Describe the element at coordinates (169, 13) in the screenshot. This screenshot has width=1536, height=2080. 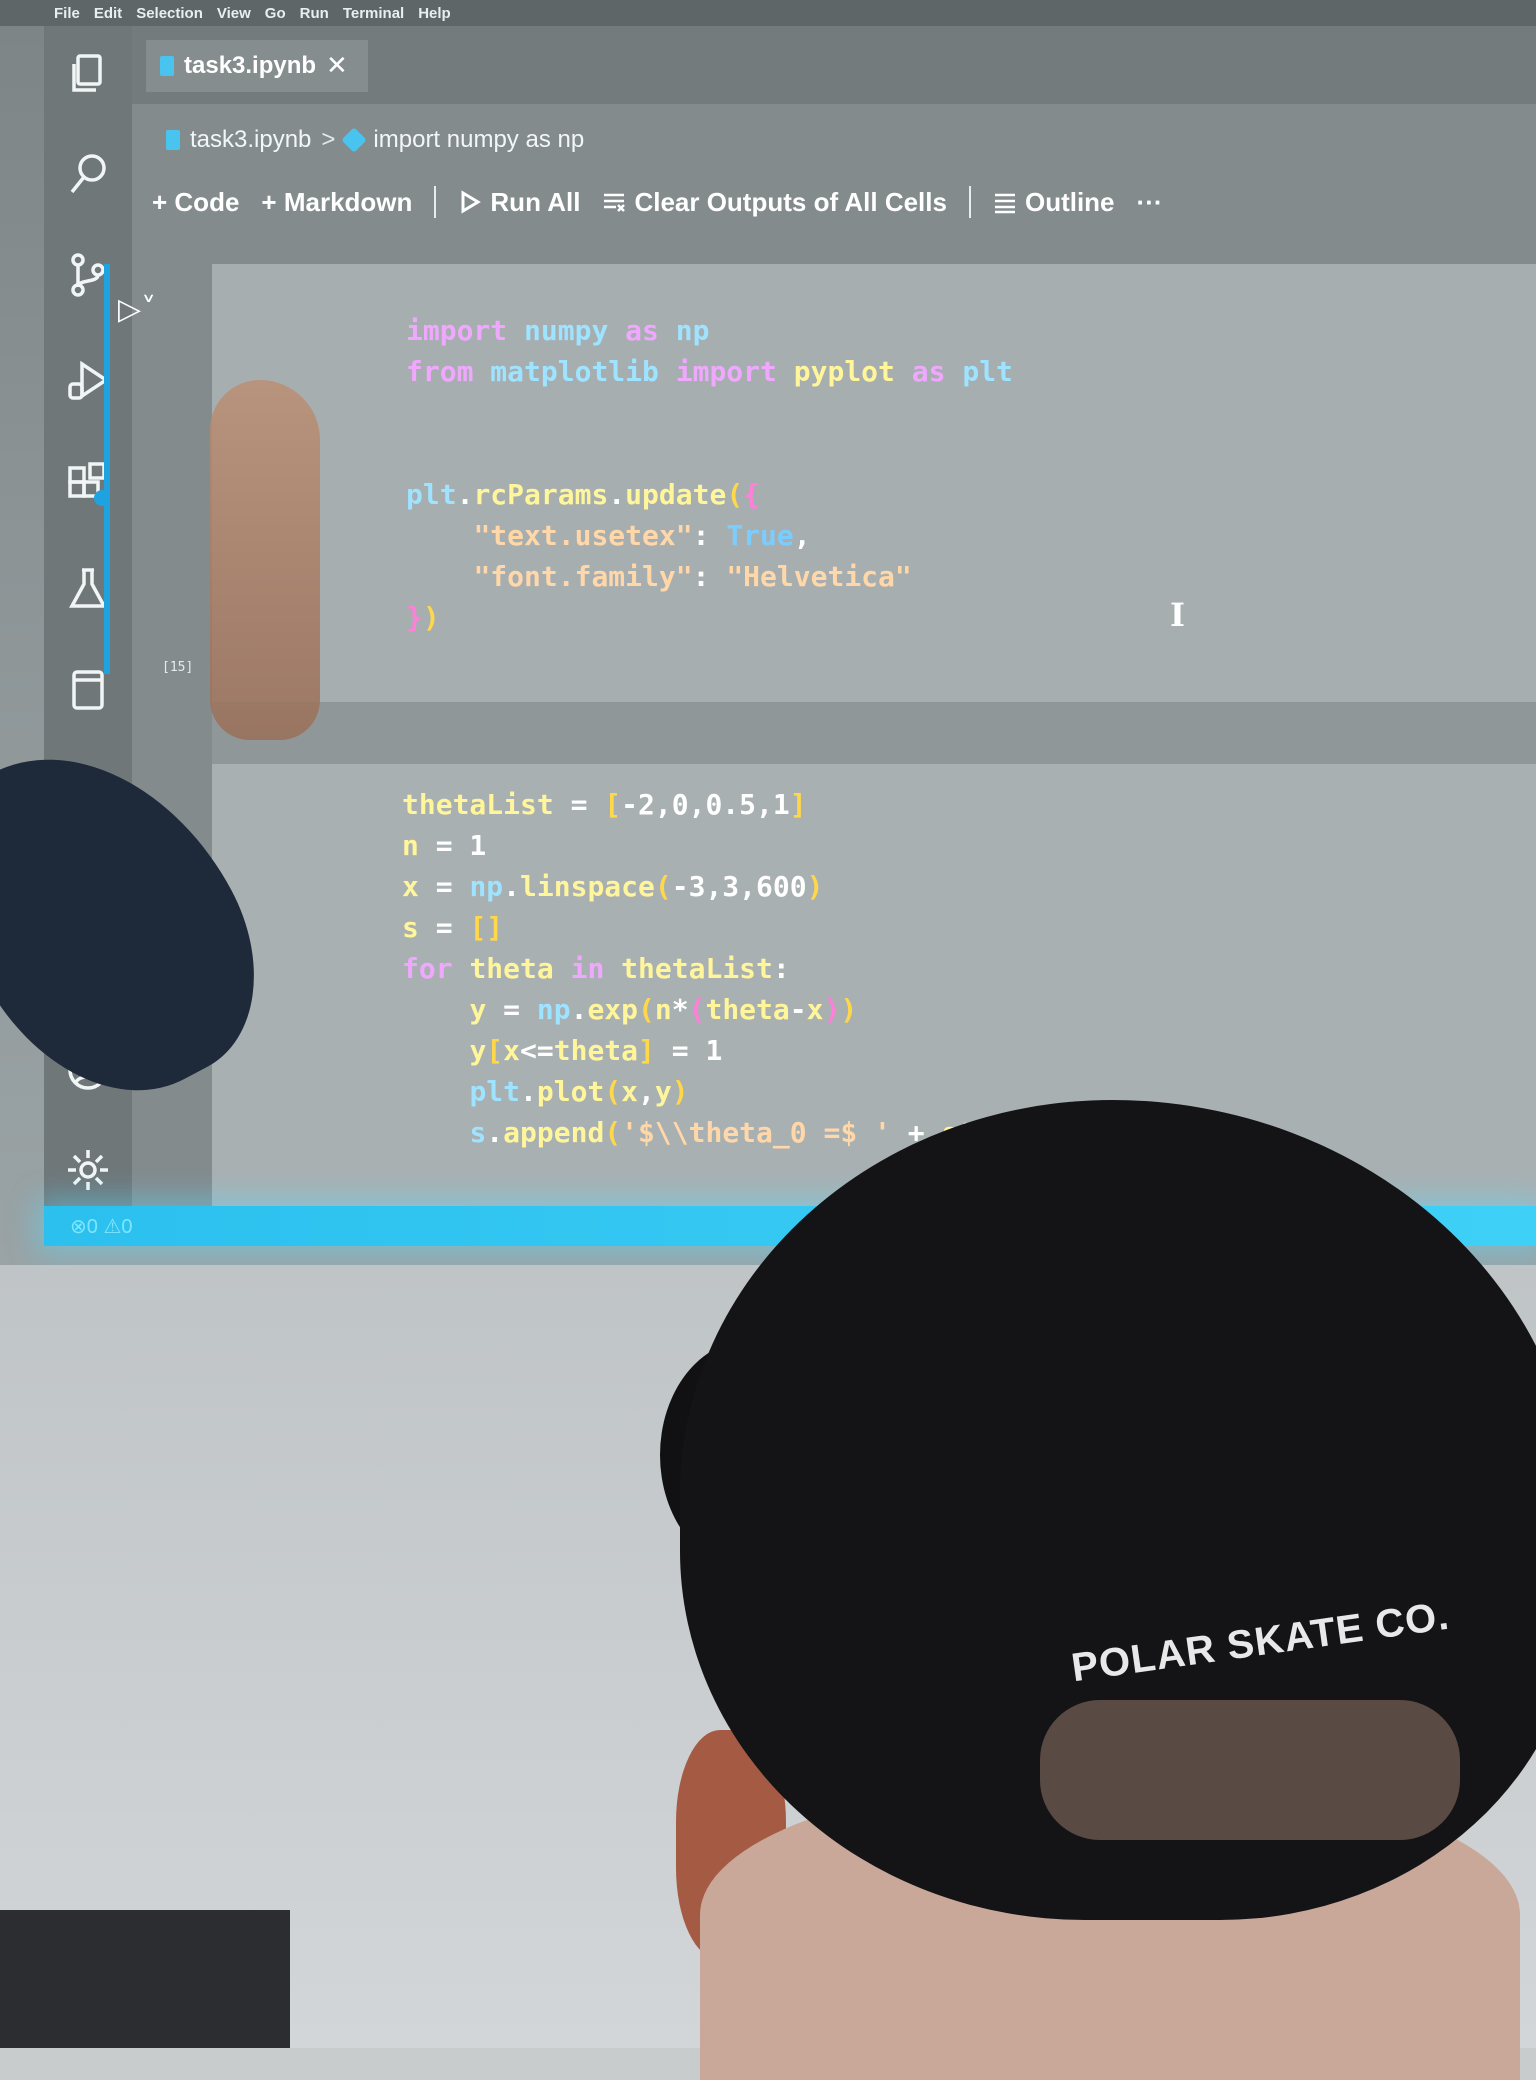
I see `menu-selection: Selection` at that location.